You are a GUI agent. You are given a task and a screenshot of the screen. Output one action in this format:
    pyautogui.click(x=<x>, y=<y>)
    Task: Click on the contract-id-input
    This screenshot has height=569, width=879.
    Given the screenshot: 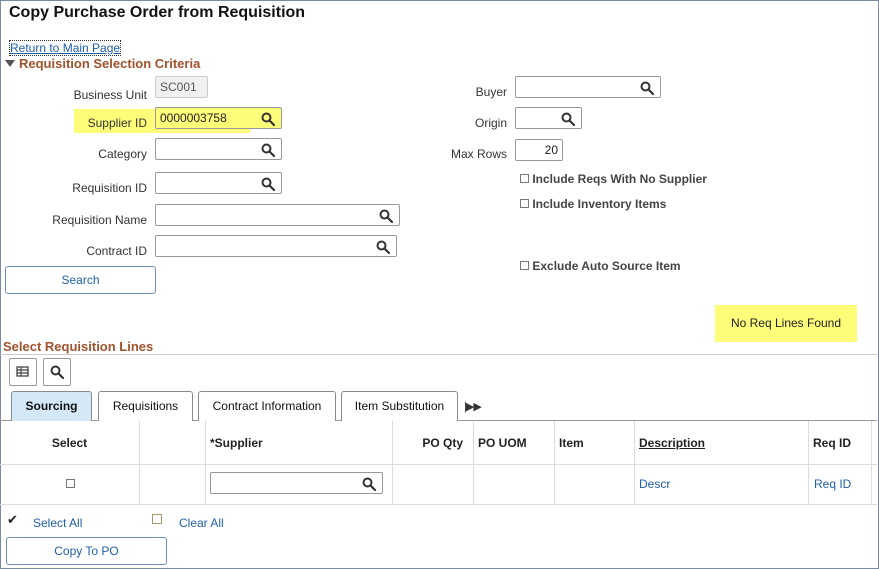 What is the action you would take?
    pyautogui.click(x=276, y=246)
    